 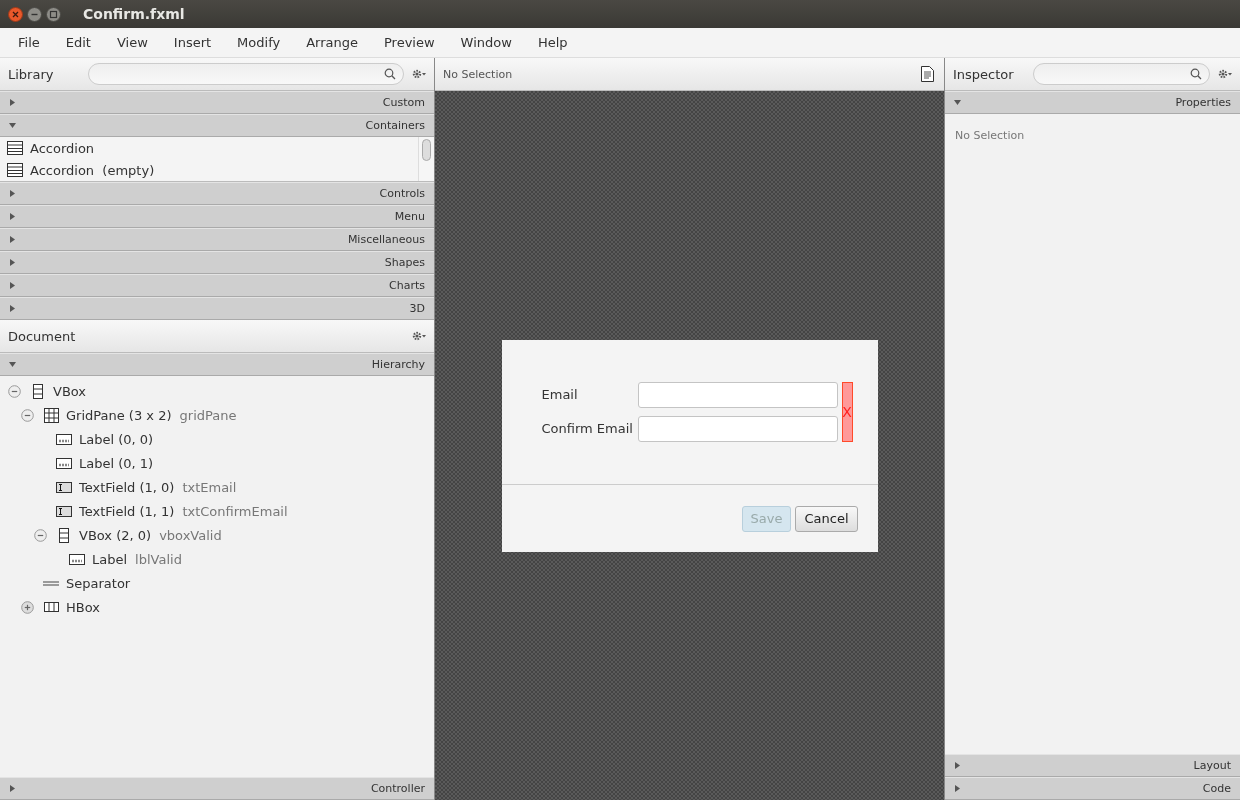 I want to click on hbox-icon, so click(x=51, y=607).